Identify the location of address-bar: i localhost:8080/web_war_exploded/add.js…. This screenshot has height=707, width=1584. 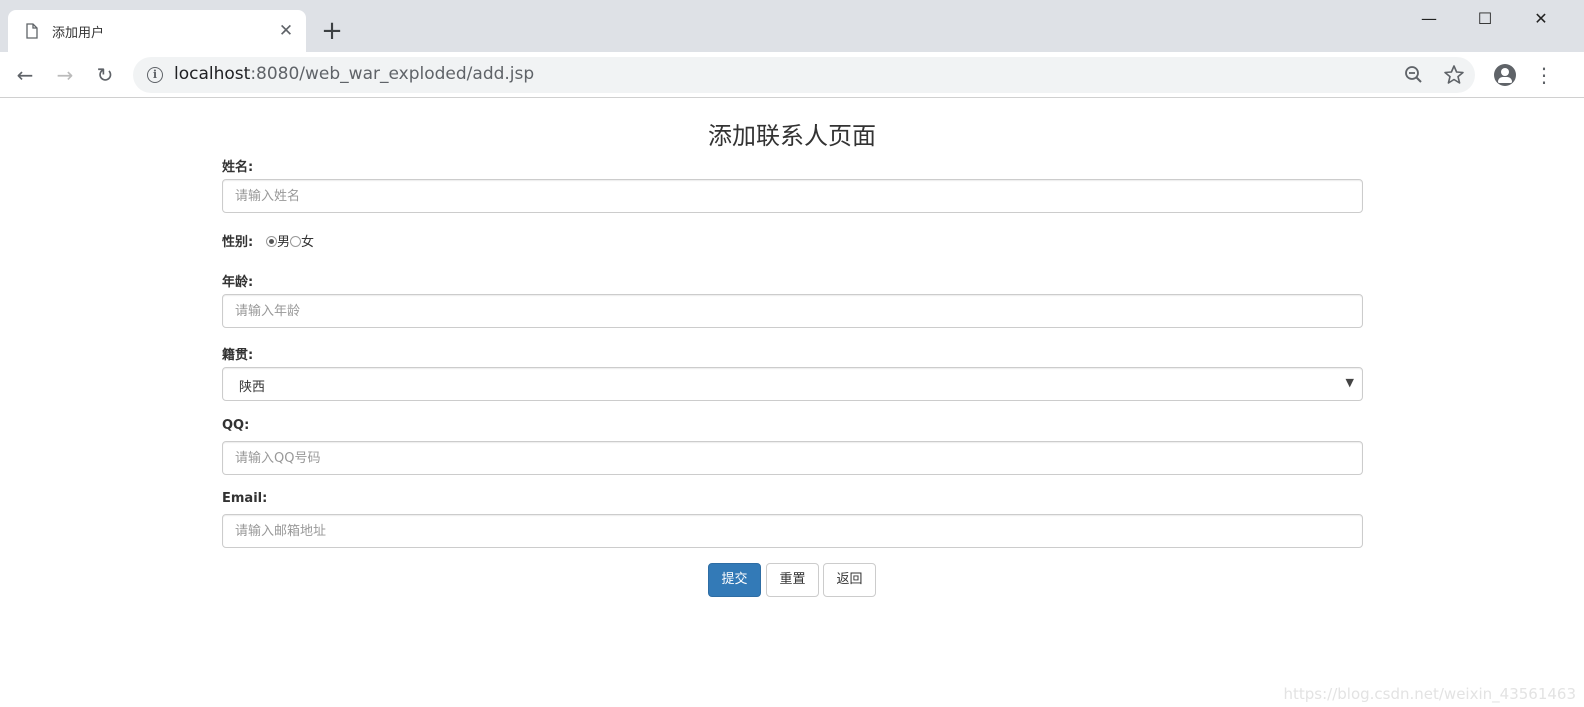
(804, 75).